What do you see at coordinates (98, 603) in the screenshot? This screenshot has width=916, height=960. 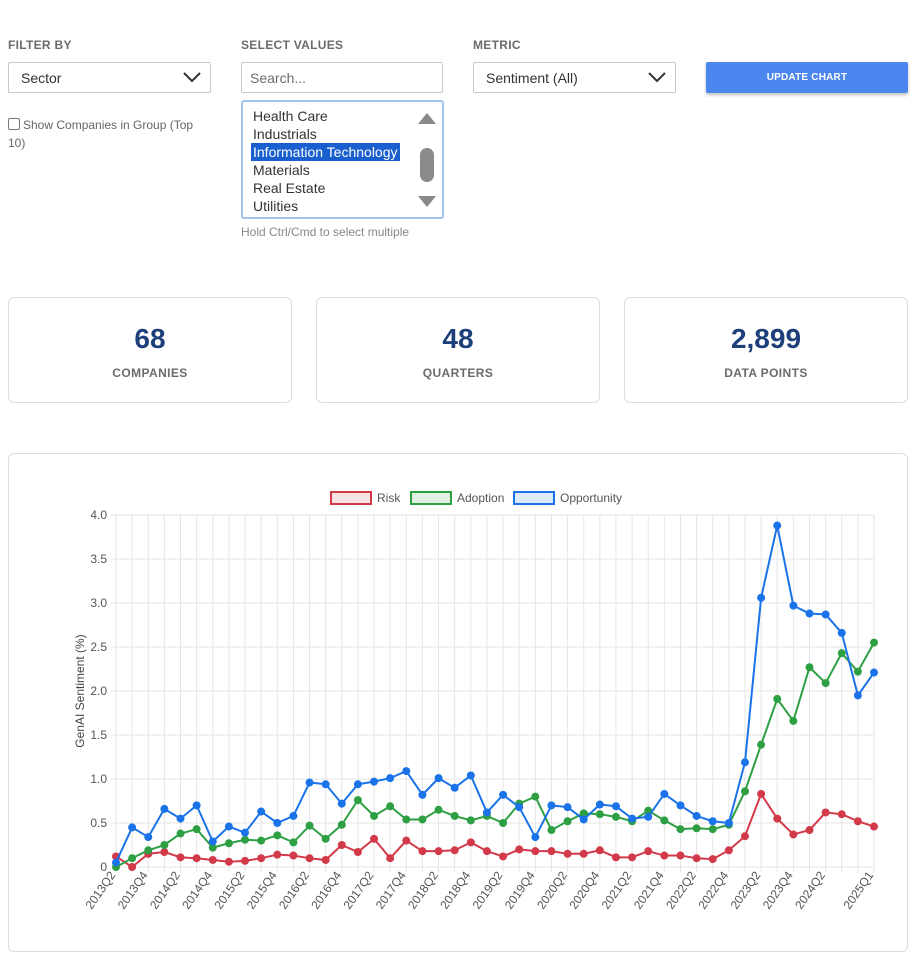 I see `y-tick-label: 3.0` at bounding box center [98, 603].